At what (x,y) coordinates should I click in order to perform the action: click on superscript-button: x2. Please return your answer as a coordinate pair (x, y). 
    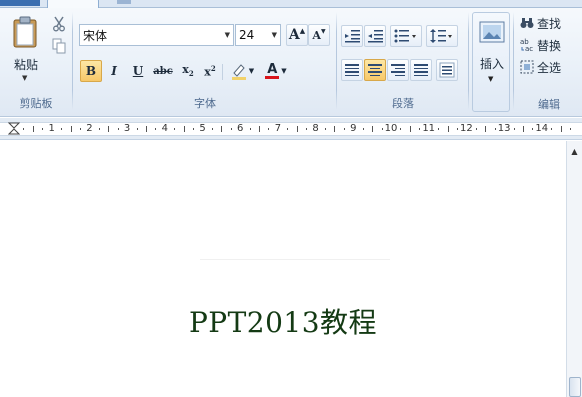
    Looking at the image, I should click on (210, 71).